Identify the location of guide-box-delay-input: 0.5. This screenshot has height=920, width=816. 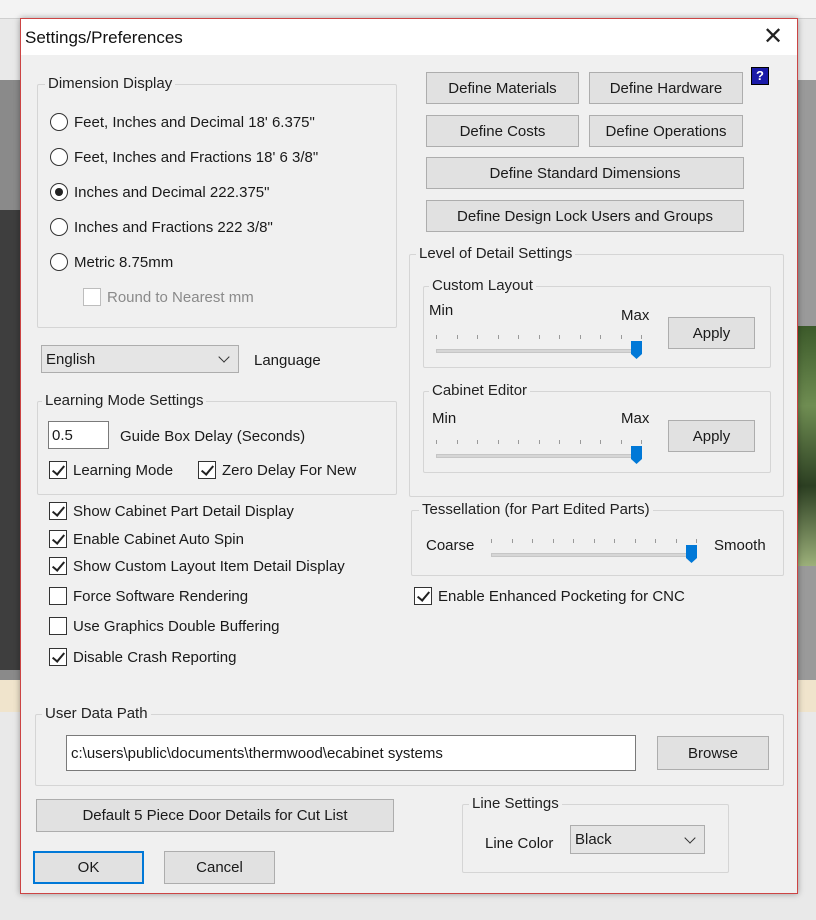
(78, 435).